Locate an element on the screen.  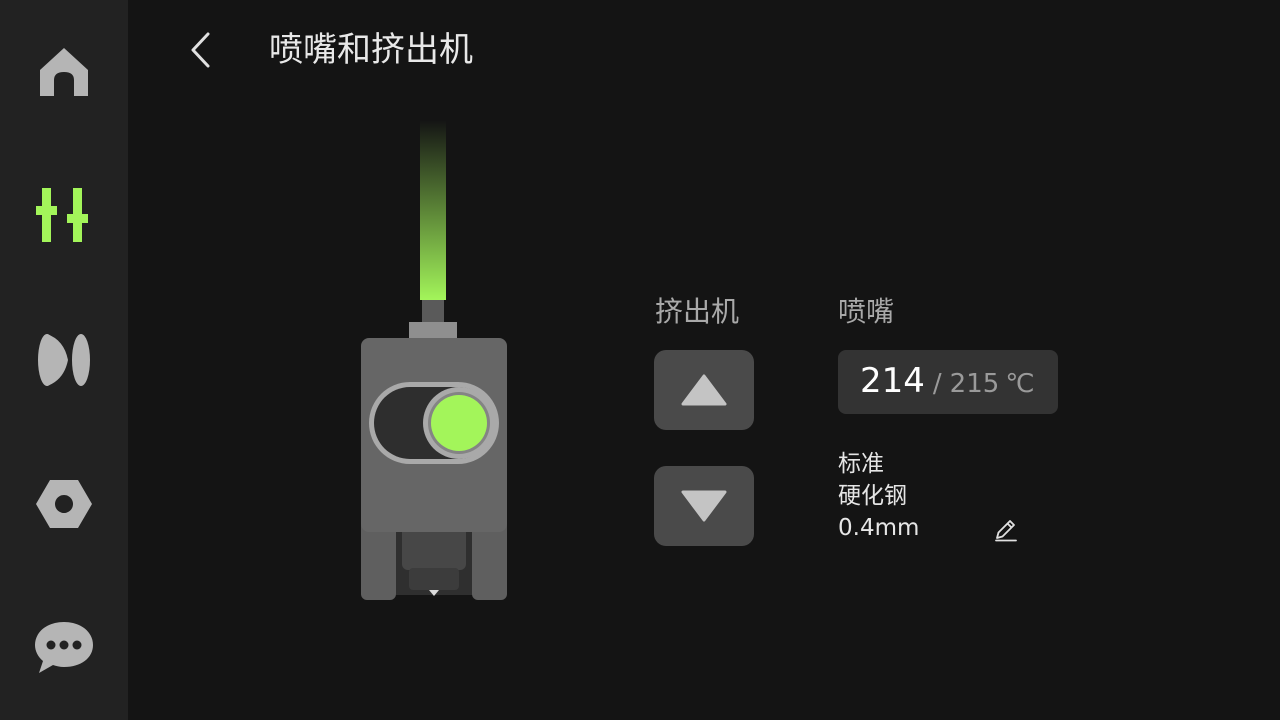
extrude-down-button is located at coordinates (704, 506).